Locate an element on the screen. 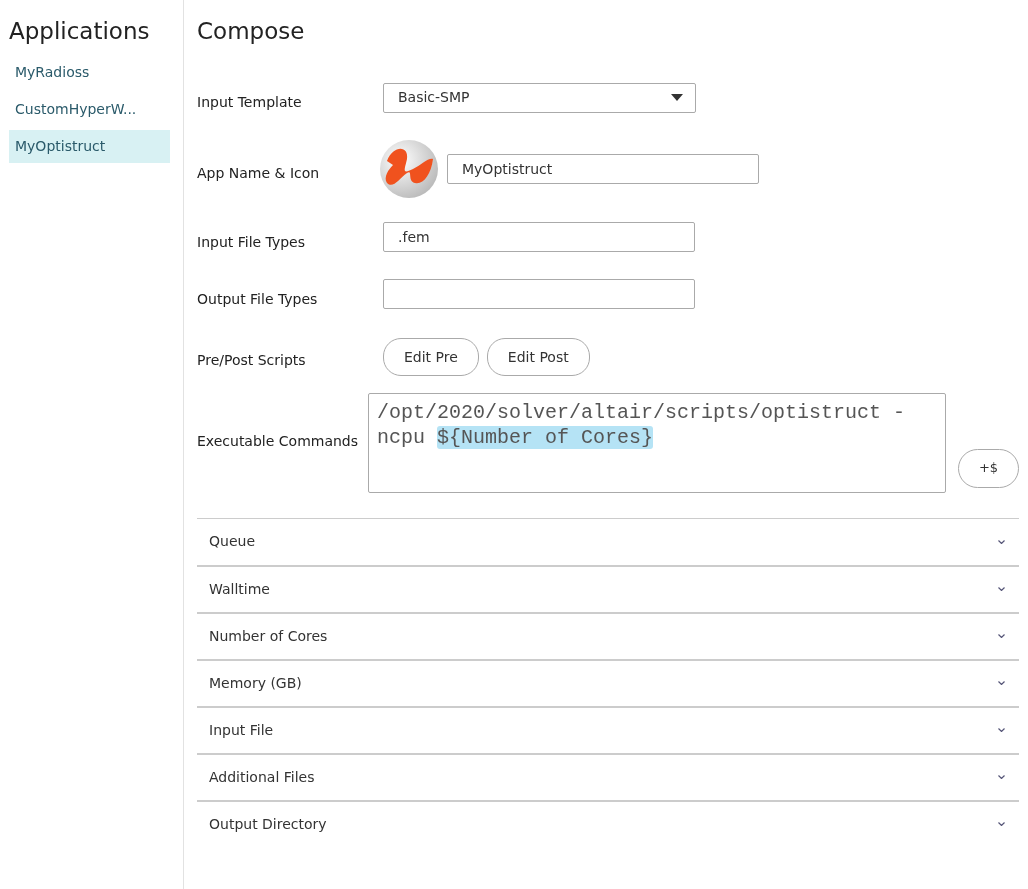  field-label: Pre/Post Scripts is located at coordinates (252, 360).